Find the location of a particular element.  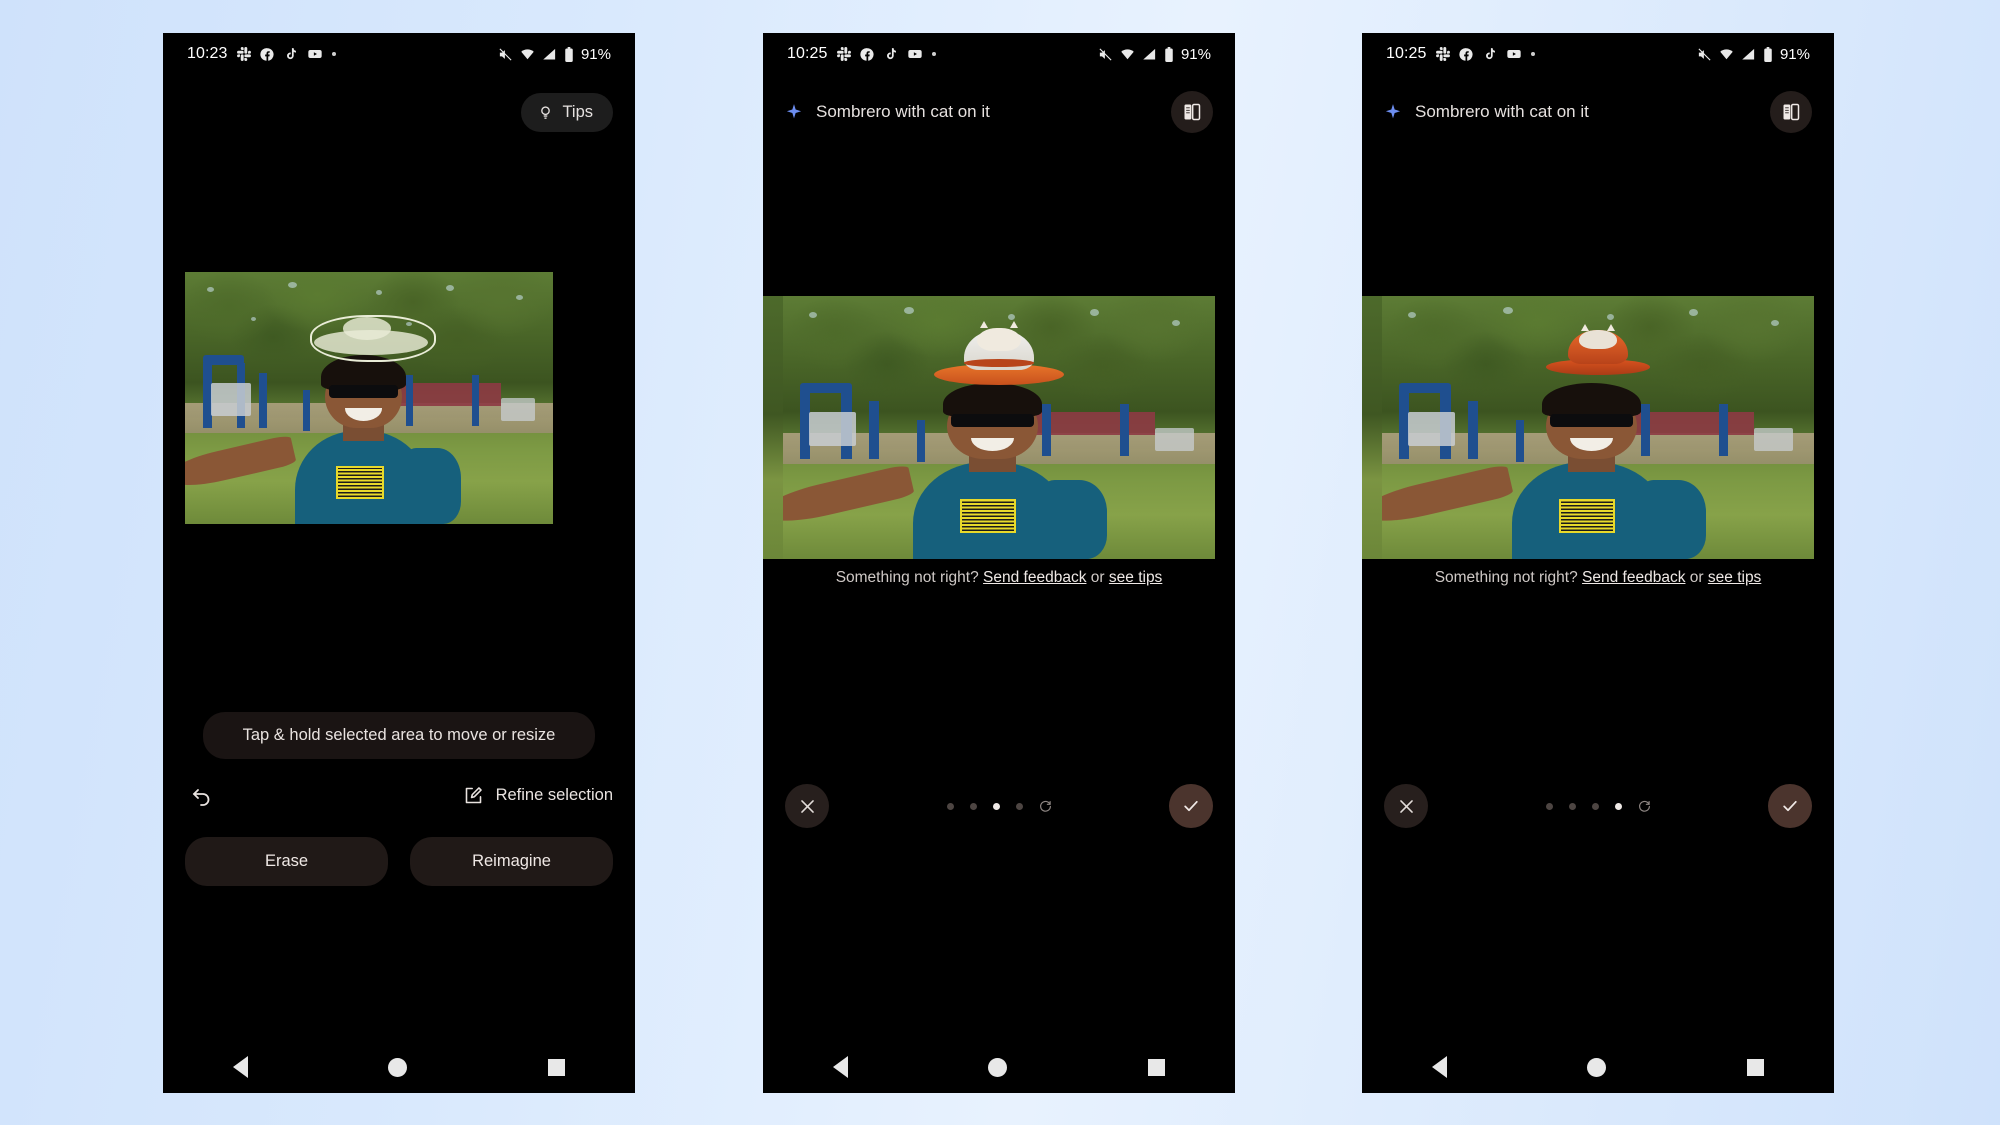

undo-icon is located at coordinates (202, 795).